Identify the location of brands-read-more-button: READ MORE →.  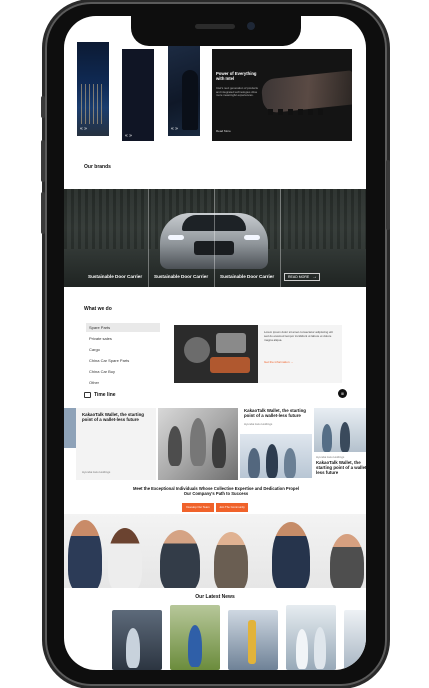
(302, 277).